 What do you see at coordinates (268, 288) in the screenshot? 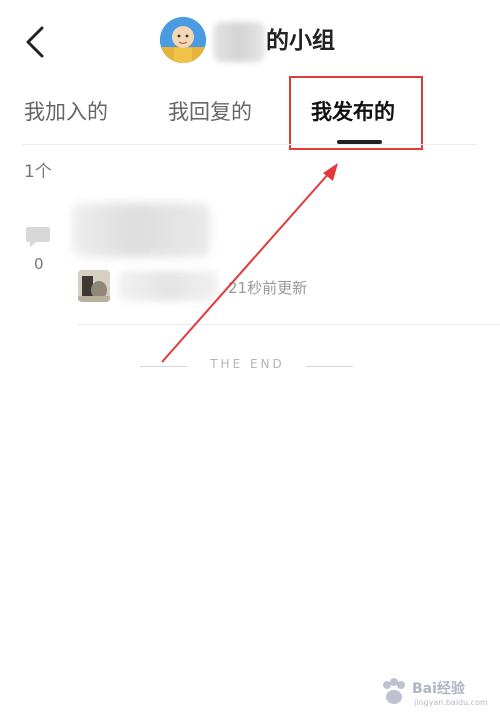
I see `update-timestamp: 21秒前更新` at bounding box center [268, 288].